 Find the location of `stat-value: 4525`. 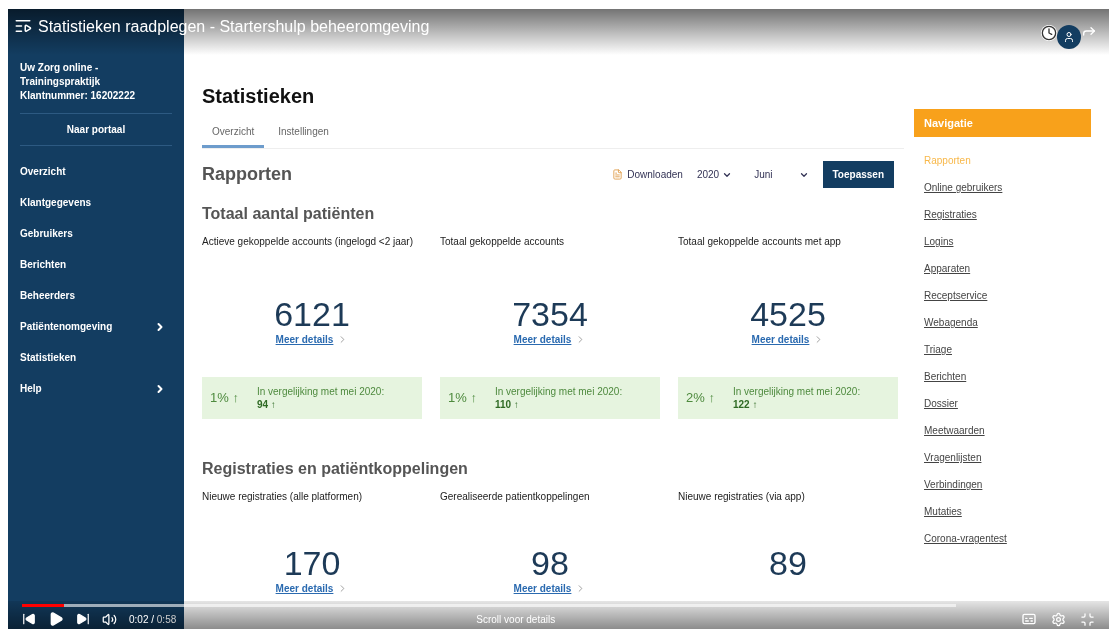

stat-value: 4525 is located at coordinates (788, 314).